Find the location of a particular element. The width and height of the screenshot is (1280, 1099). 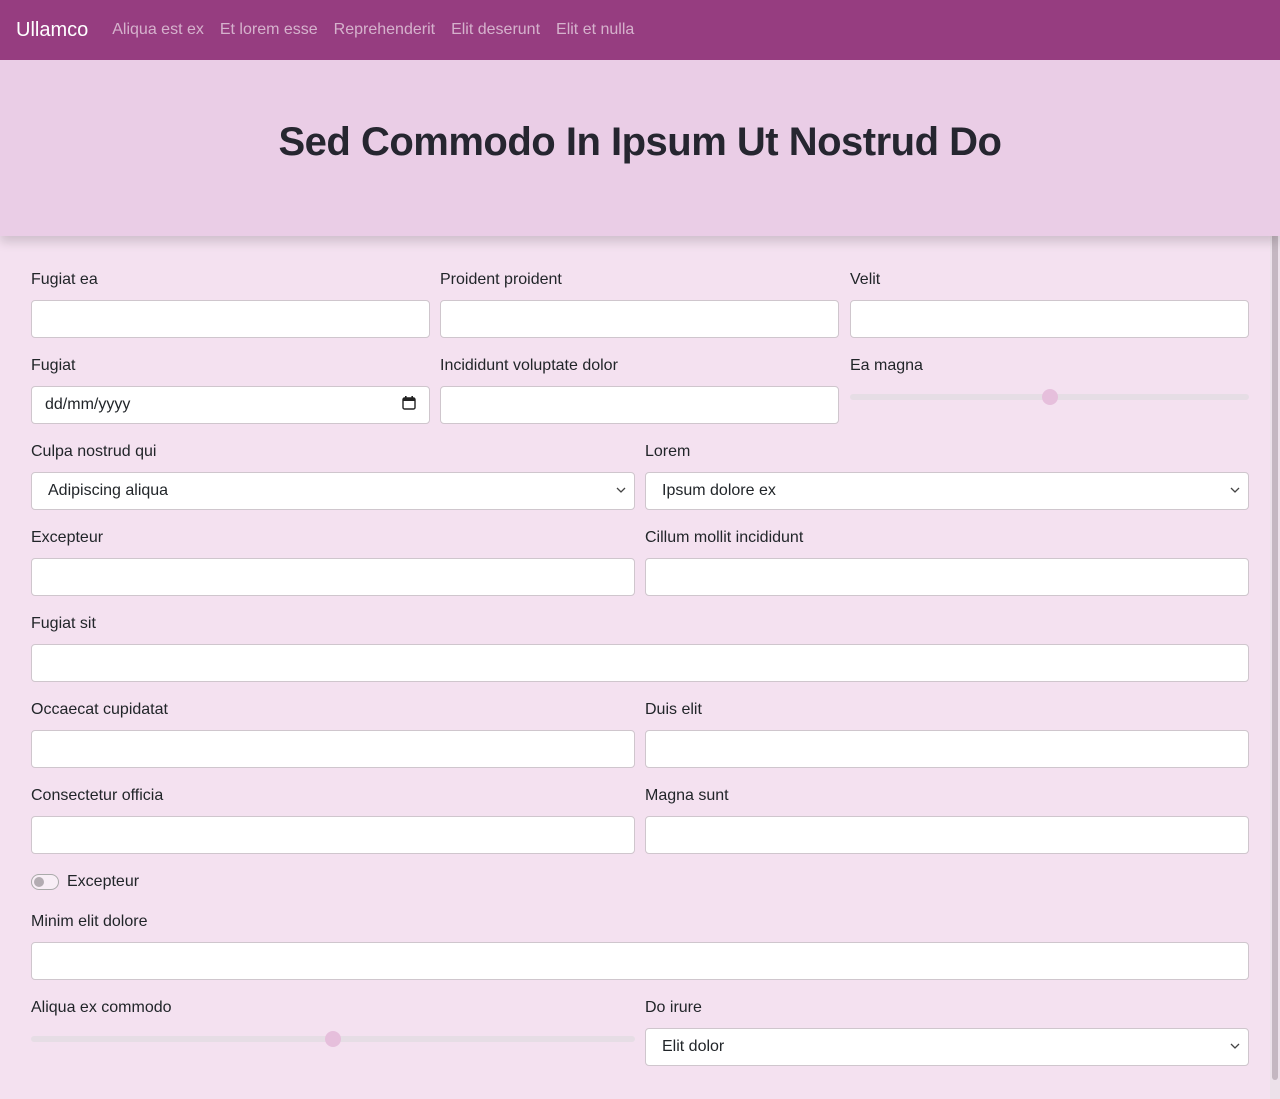

brand-link: Ullamco is located at coordinates (52, 30).